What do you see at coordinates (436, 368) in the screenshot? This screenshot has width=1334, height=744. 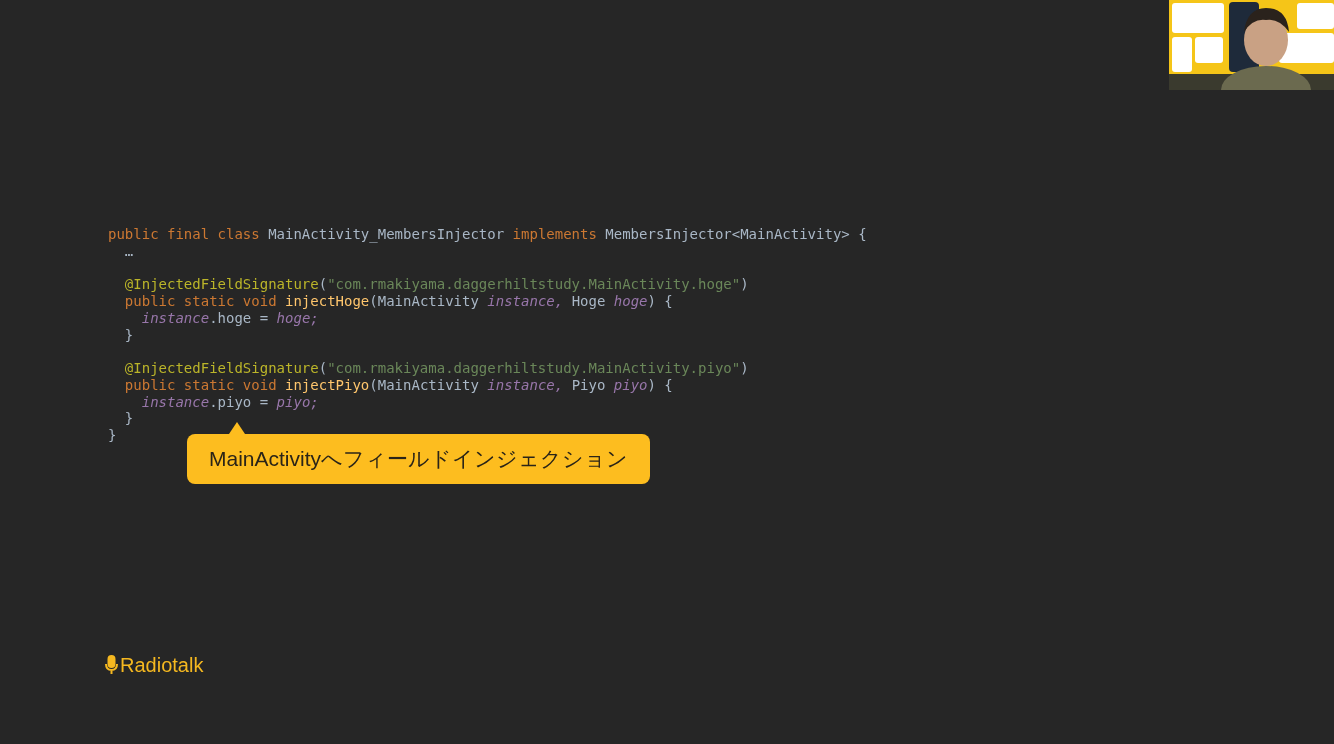 I see `code-line: @InjectedFieldSignature("com.rmakiyama.daggerhiltstudy.MainActivity.piyo")` at bounding box center [436, 368].